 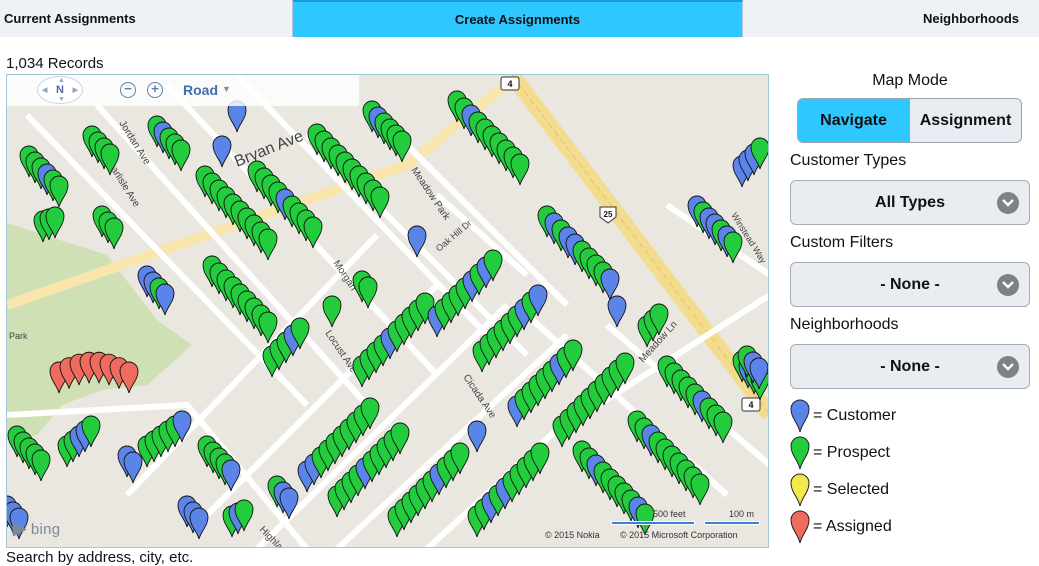 What do you see at coordinates (18, 336) in the screenshot?
I see `street-label-park: Park` at bounding box center [18, 336].